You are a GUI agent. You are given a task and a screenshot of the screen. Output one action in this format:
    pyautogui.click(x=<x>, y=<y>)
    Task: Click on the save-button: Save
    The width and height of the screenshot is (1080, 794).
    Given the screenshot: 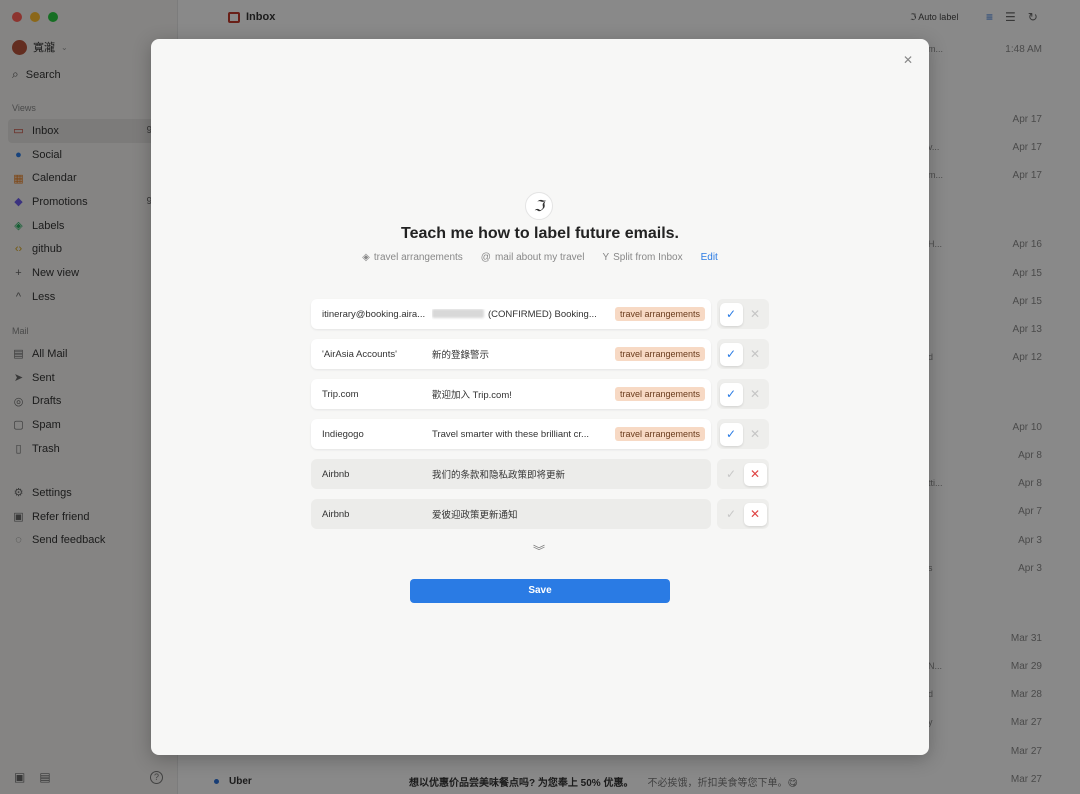 What is the action you would take?
    pyautogui.click(x=540, y=591)
    